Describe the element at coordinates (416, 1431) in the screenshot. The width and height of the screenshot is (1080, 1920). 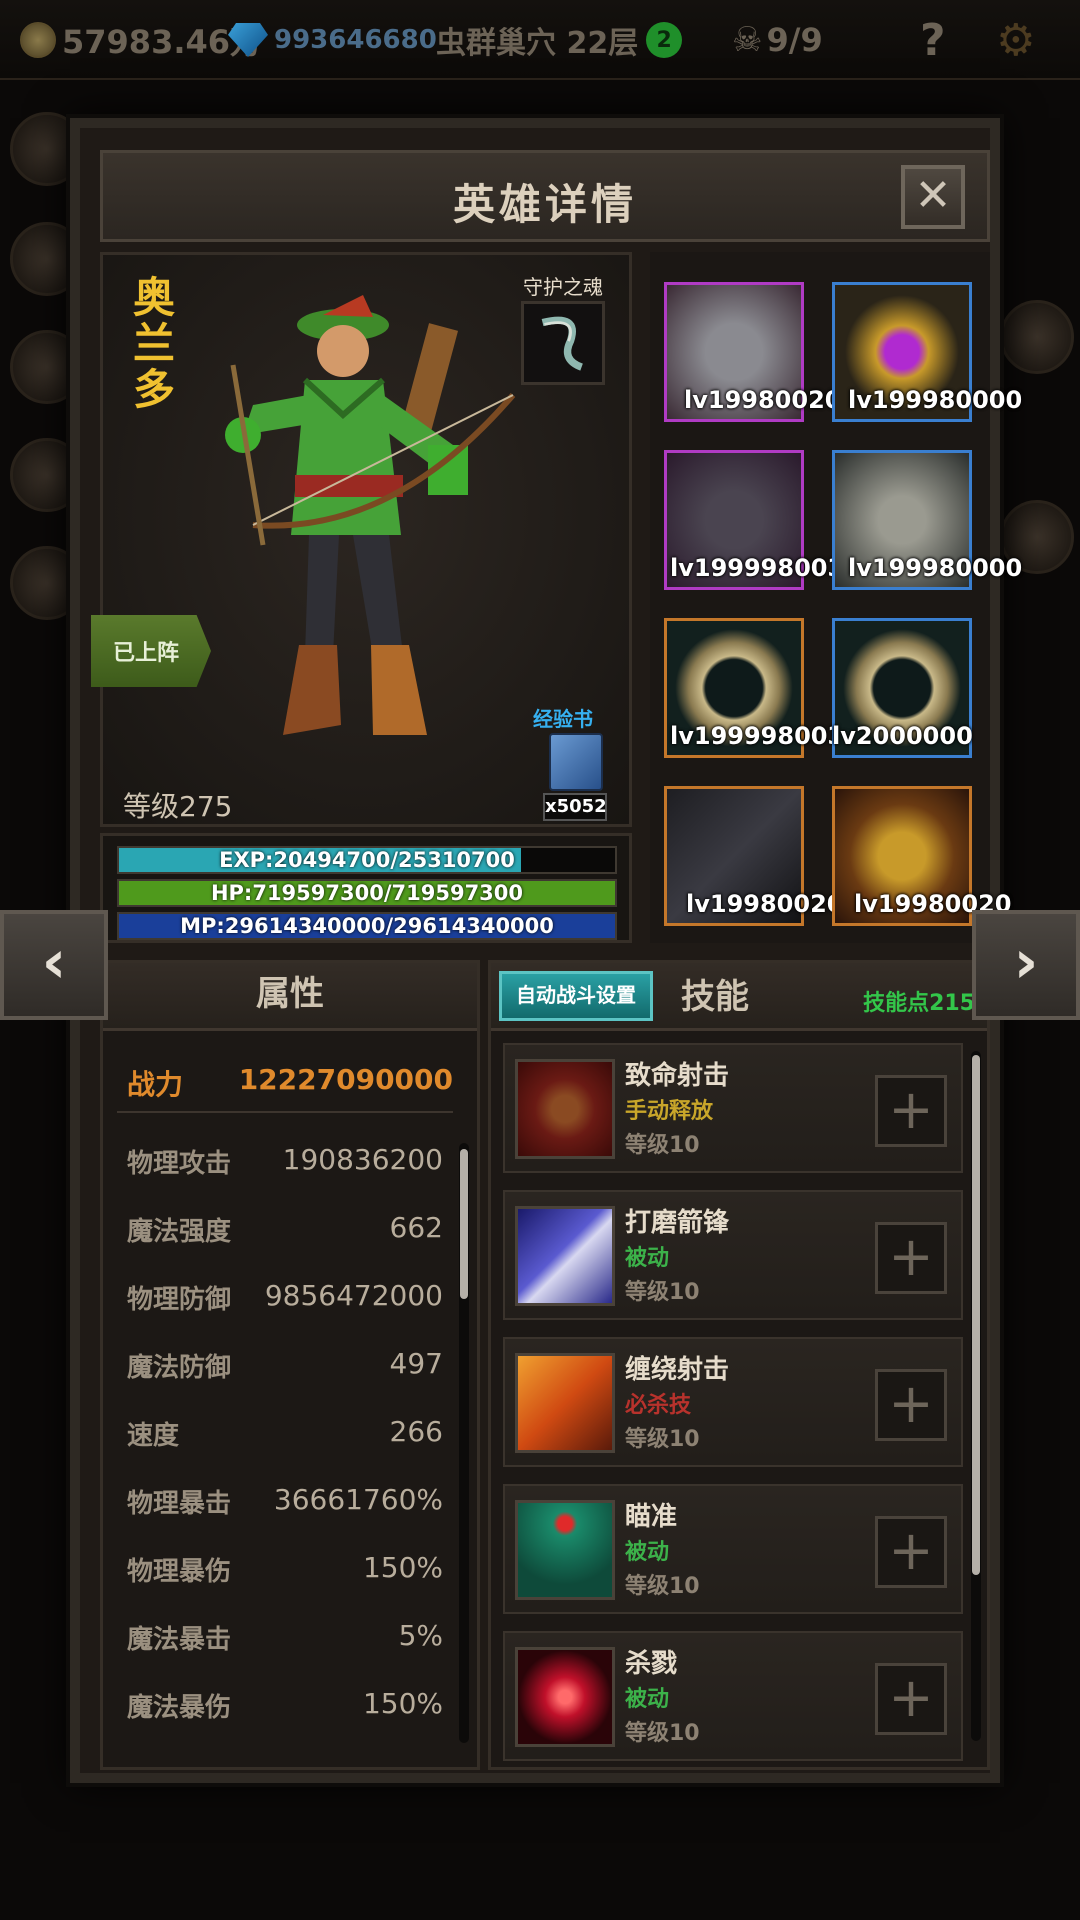
I see `attribute-value: 266` at that location.